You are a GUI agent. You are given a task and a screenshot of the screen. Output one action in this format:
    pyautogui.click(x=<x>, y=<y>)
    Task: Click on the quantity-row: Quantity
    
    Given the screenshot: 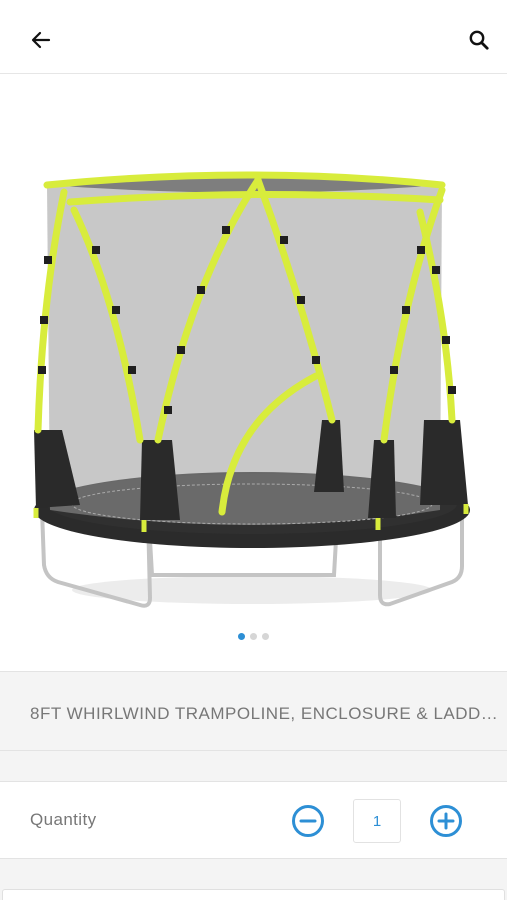 What is the action you would take?
    pyautogui.click(x=253, y=820)
    